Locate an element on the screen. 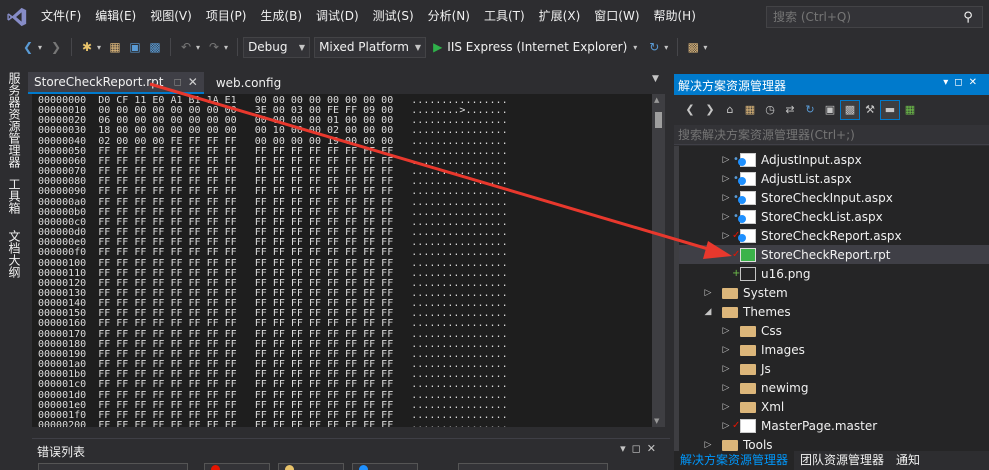 The height and width of the screenshot is (470, 989). server-explorer-tab: 服务器资源管理器 is located at coordinates (14, 120).